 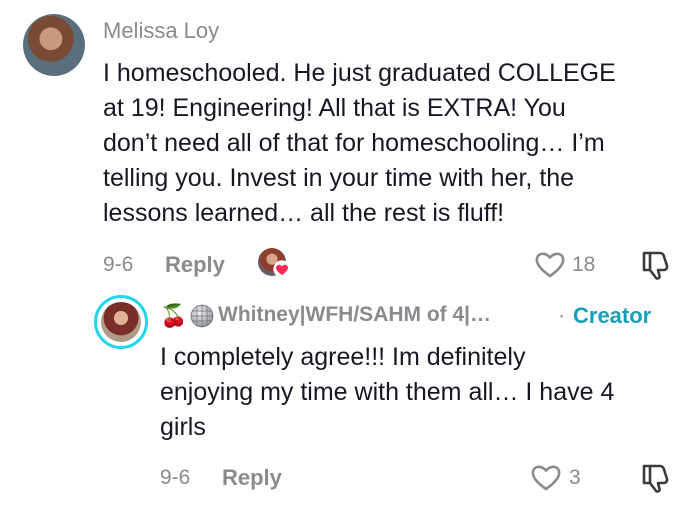 I want to click on cherry-icon: 🍒, so click(x=174, y=315).